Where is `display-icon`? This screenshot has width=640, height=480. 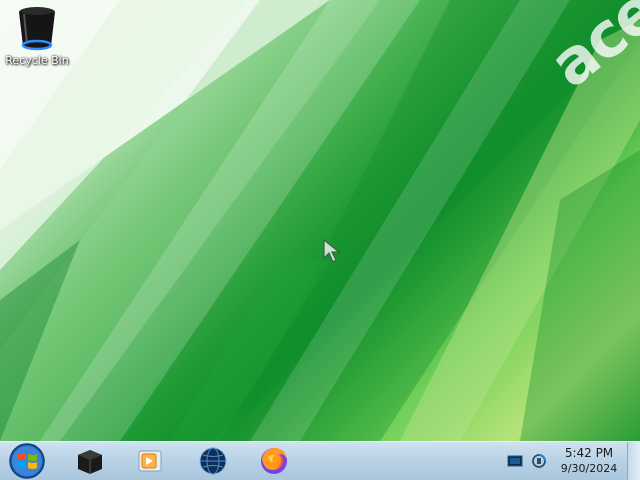 display-icon is located at coordinates (515, 461).